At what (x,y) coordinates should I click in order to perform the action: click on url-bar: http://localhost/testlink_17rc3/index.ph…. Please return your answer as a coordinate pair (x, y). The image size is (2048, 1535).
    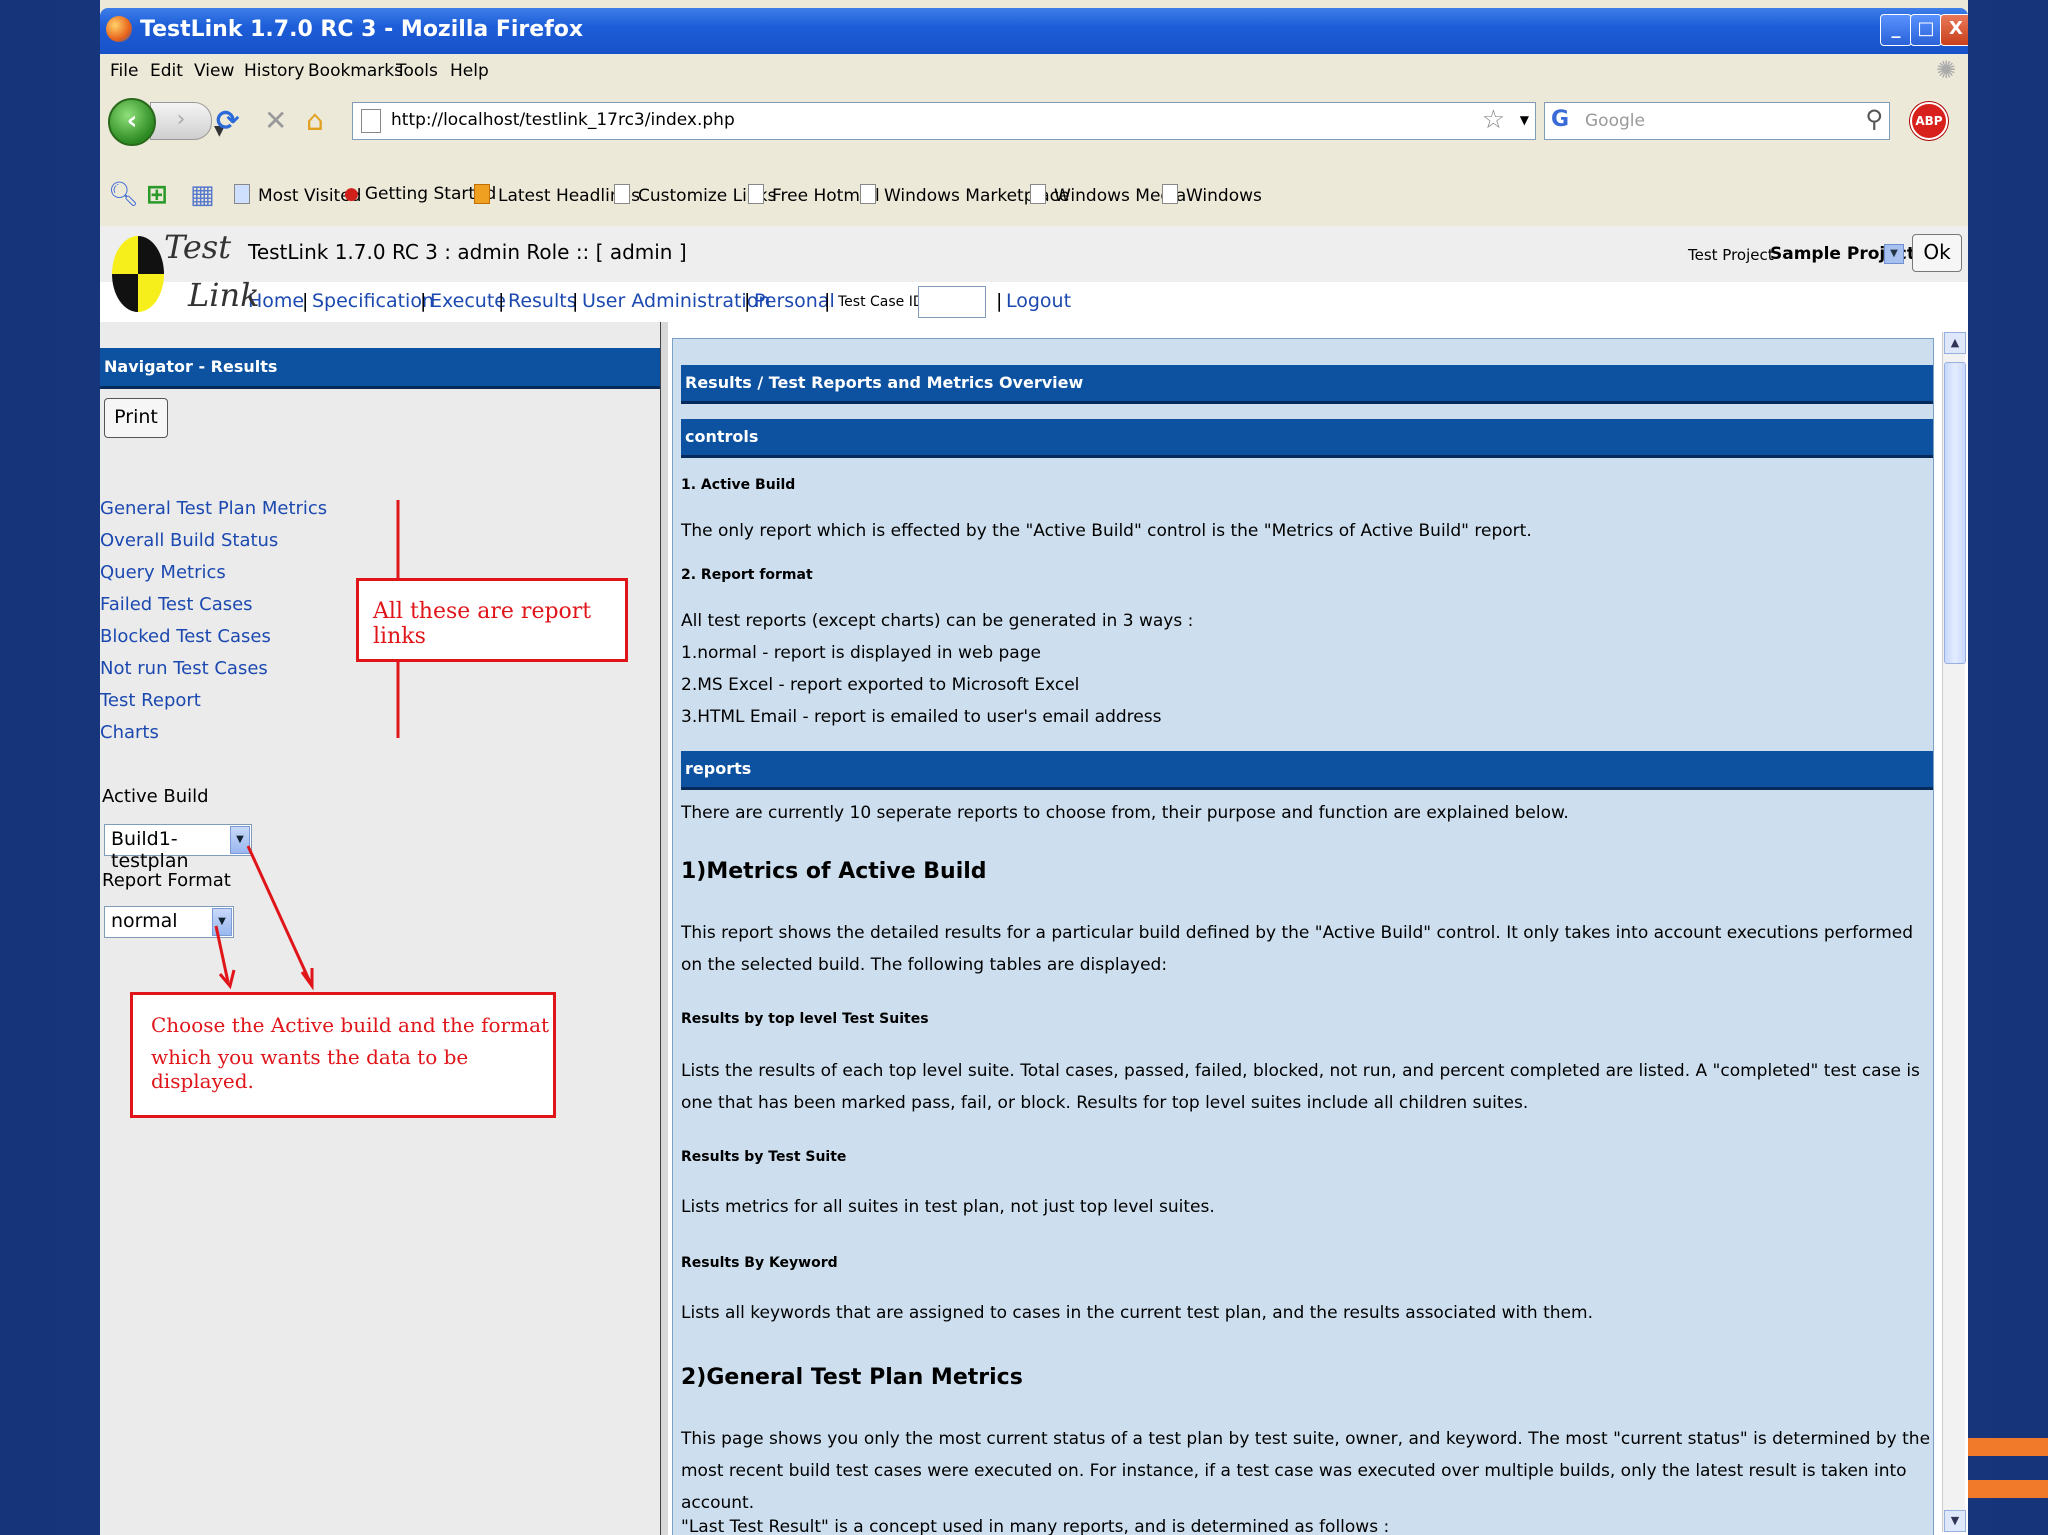
    Looking at the image, I should click on (944, 121).